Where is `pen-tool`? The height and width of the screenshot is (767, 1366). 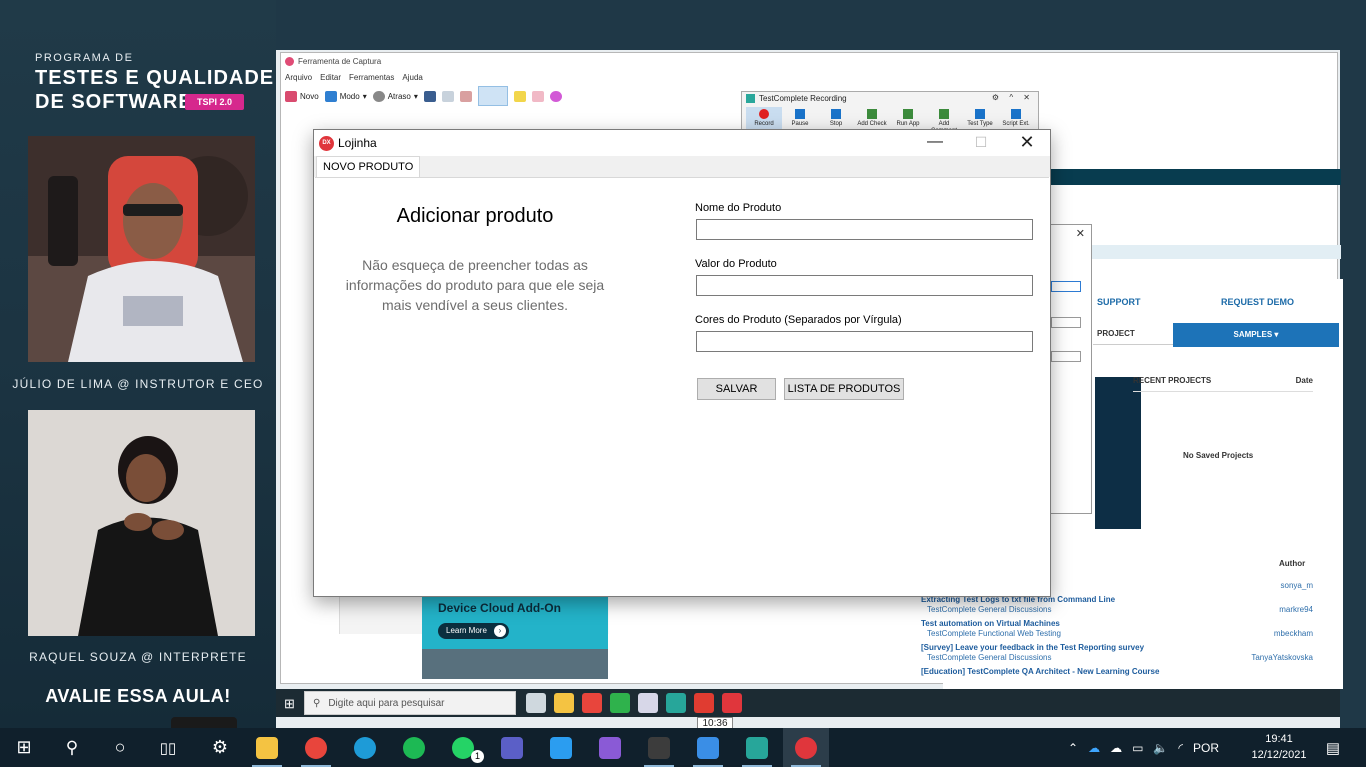 pen-tool is located at coordinates (492, 96).